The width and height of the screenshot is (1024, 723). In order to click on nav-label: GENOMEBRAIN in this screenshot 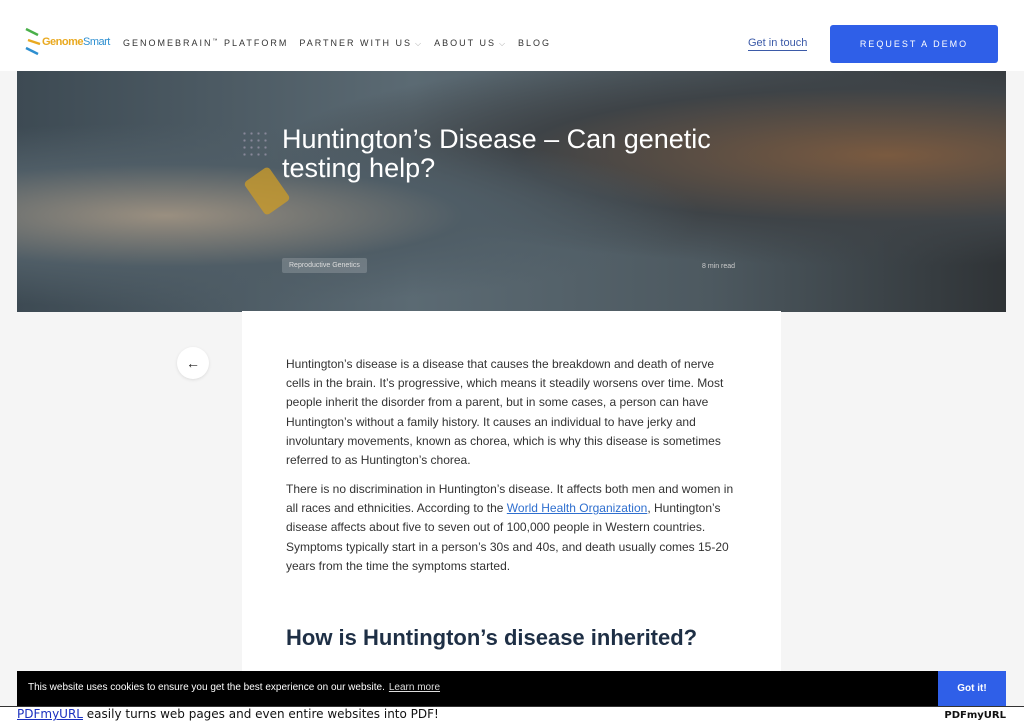, I will do `click(168, 43)`.